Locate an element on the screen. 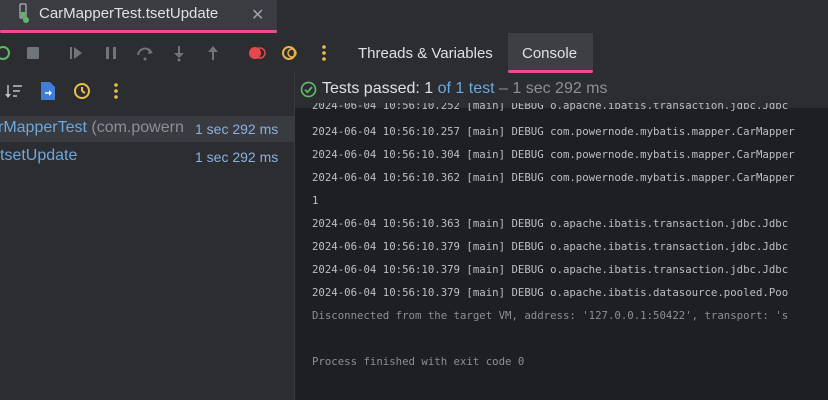 The image size is (828, 400). tests-total-label: of 1 test is located at coordinates (464, 88).